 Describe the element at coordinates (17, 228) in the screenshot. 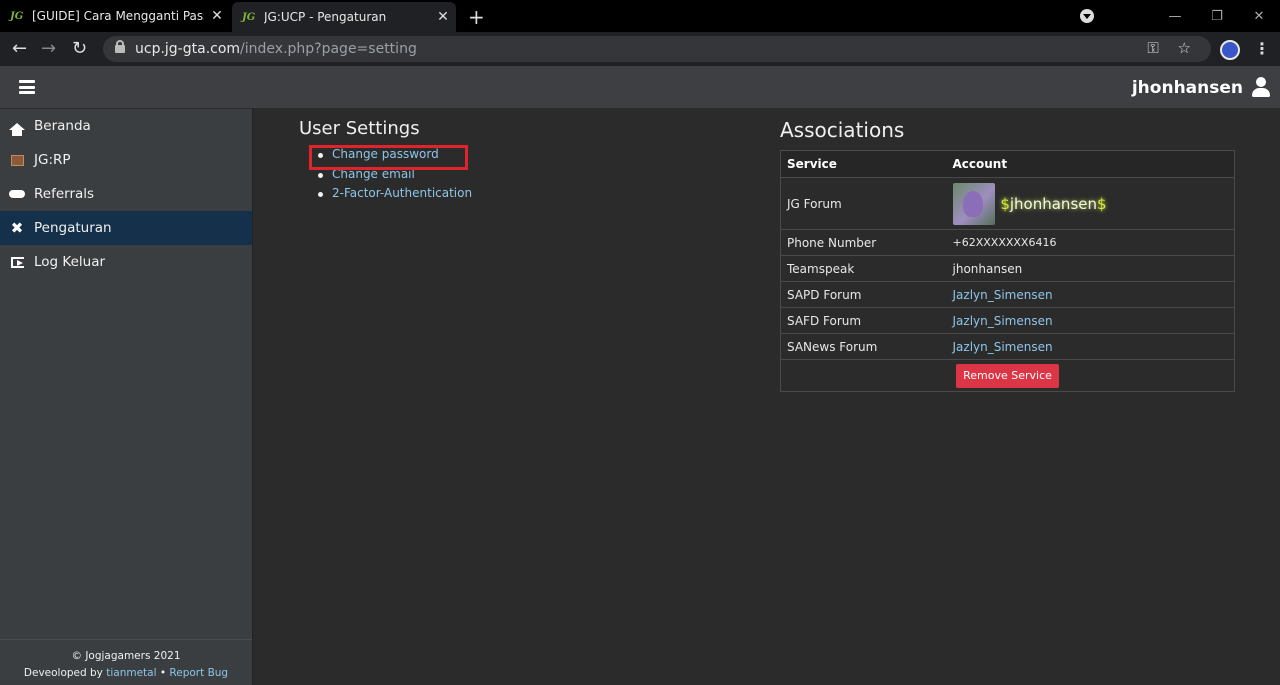

I see `tools-icon: ✖` at that location.